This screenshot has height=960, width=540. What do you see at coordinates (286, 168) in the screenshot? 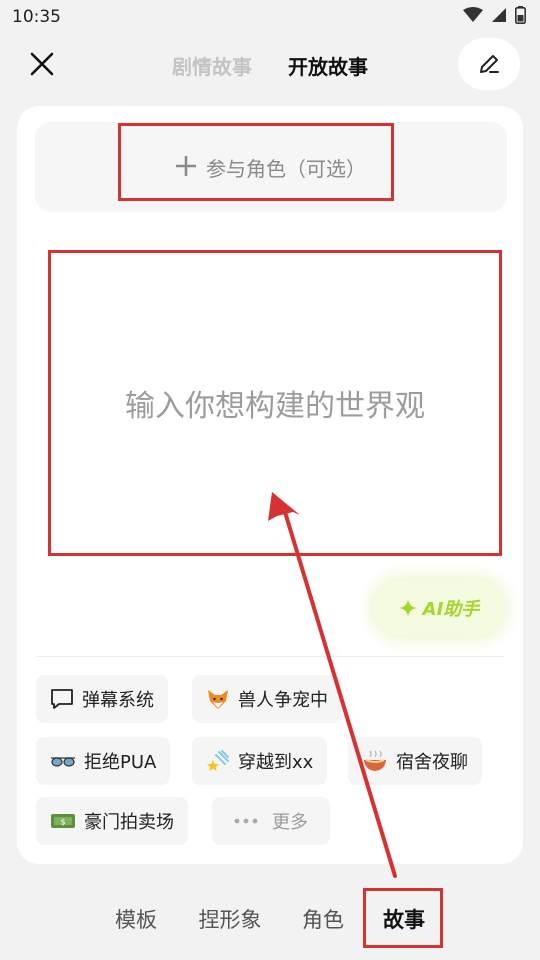
I see `add-role-label: 参与角色（可选）` at bounding box center [286, 168].